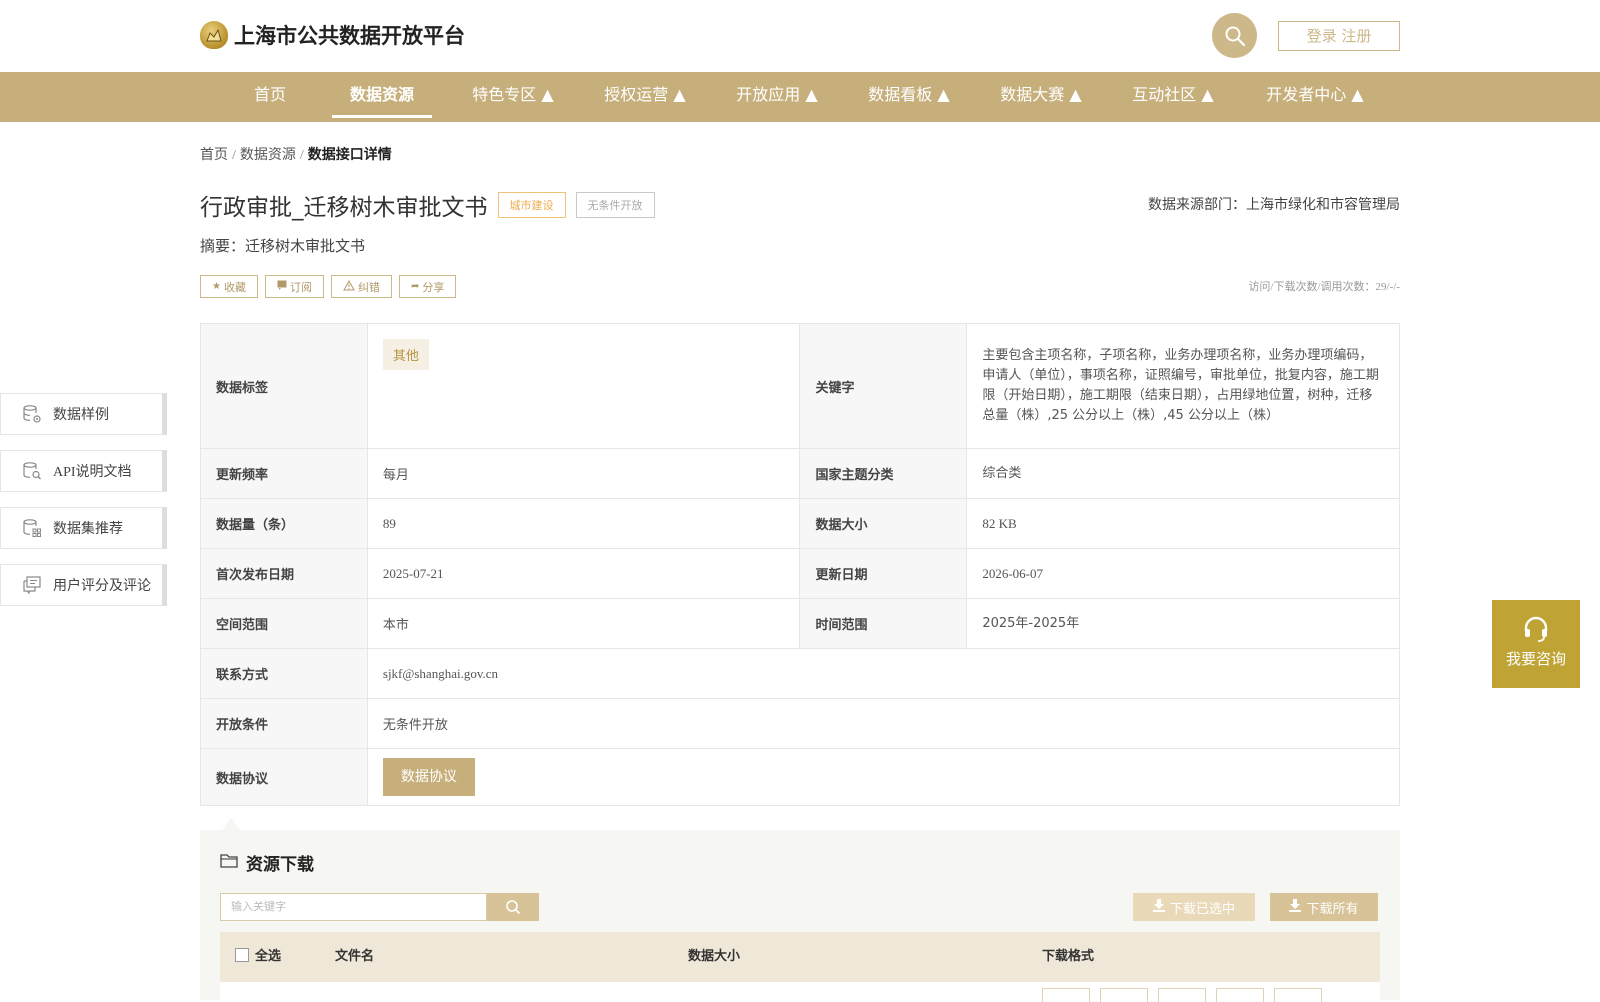 The height and width of the screenshot is (1002, 1600). What do you see at coordinates (428, 777) in the screenshot?
I see `data-agreement-button: 数据协议` at bounding box center [428, 777].